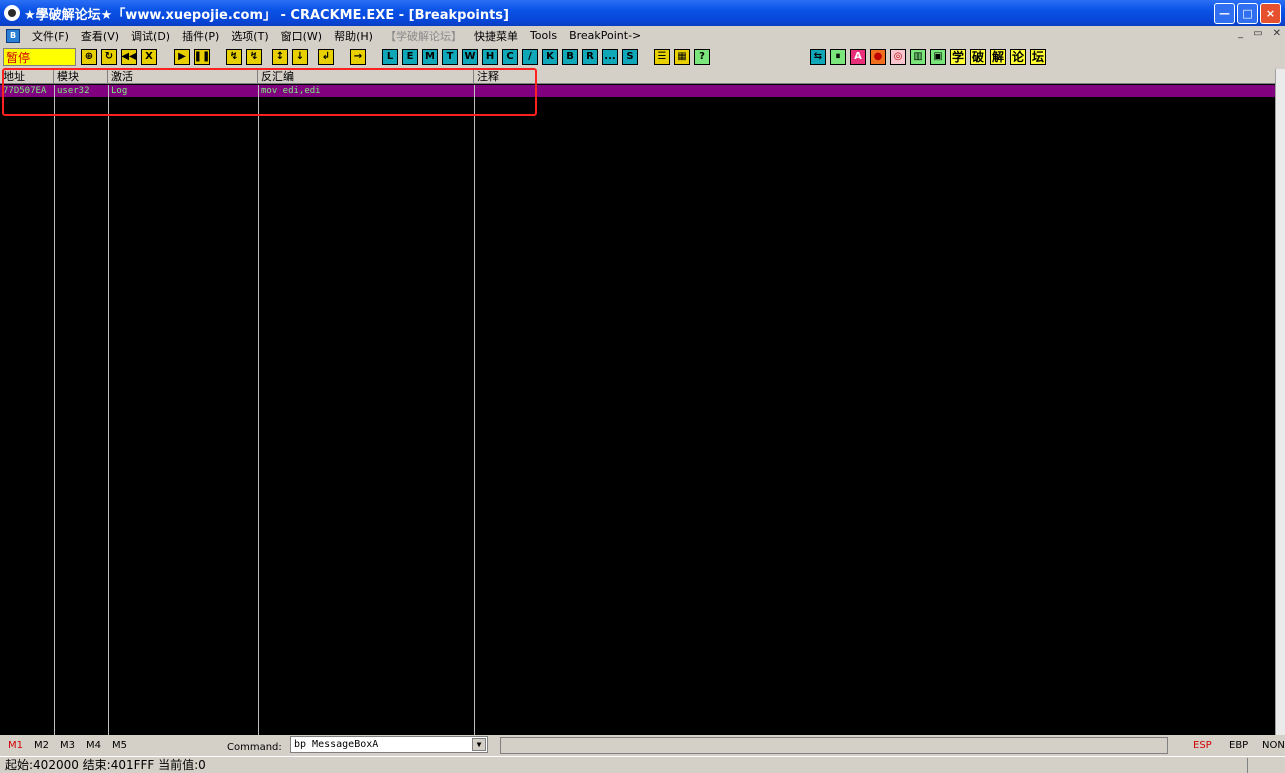 The image size is (1285, 773). Describe the element at coordinates (300, 57) in the screenshot. I see `trace-over-button: ↓` at that location.